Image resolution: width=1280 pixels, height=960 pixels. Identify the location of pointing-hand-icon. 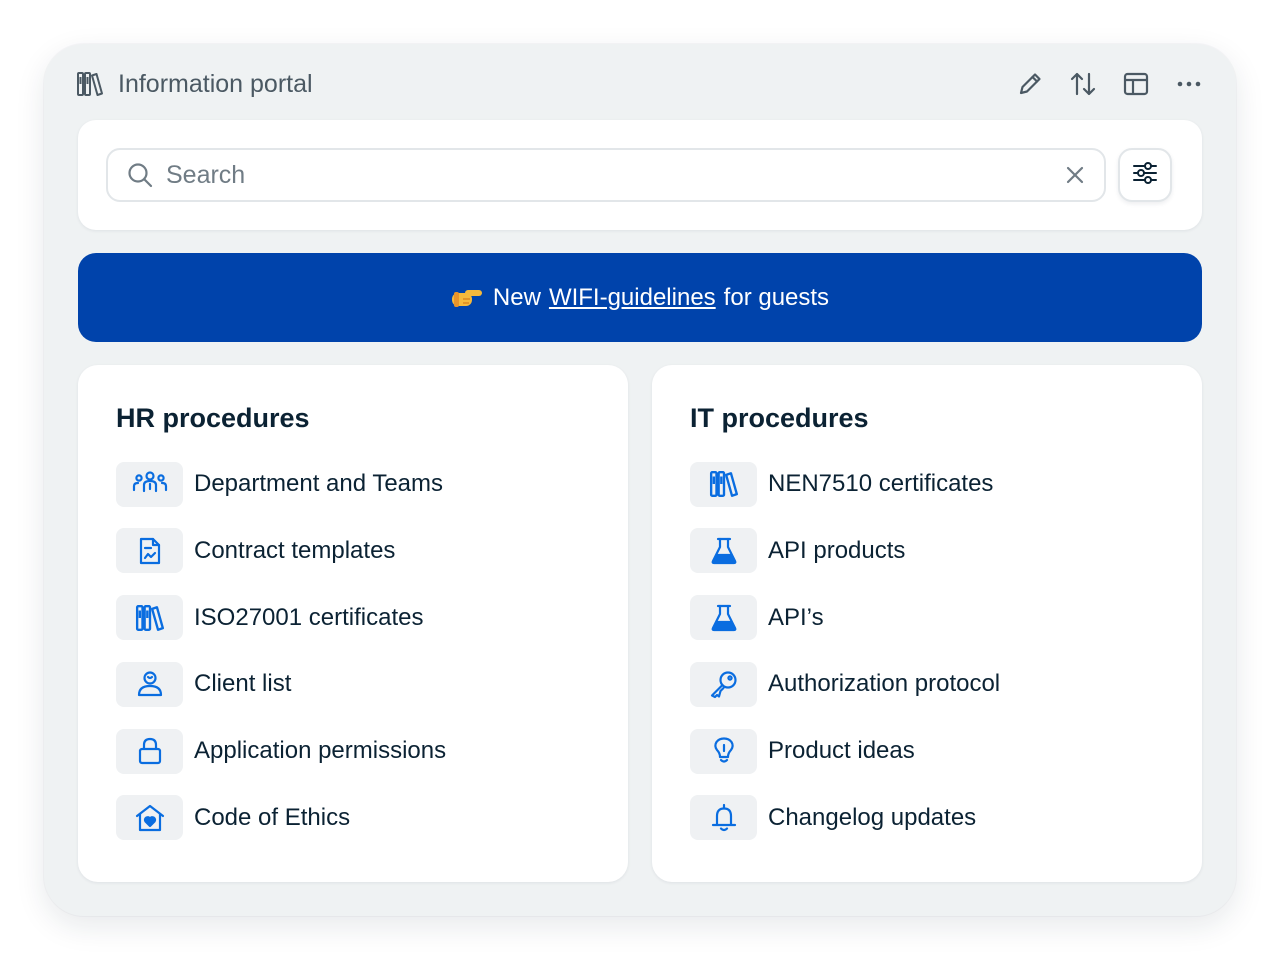
(467, 298).